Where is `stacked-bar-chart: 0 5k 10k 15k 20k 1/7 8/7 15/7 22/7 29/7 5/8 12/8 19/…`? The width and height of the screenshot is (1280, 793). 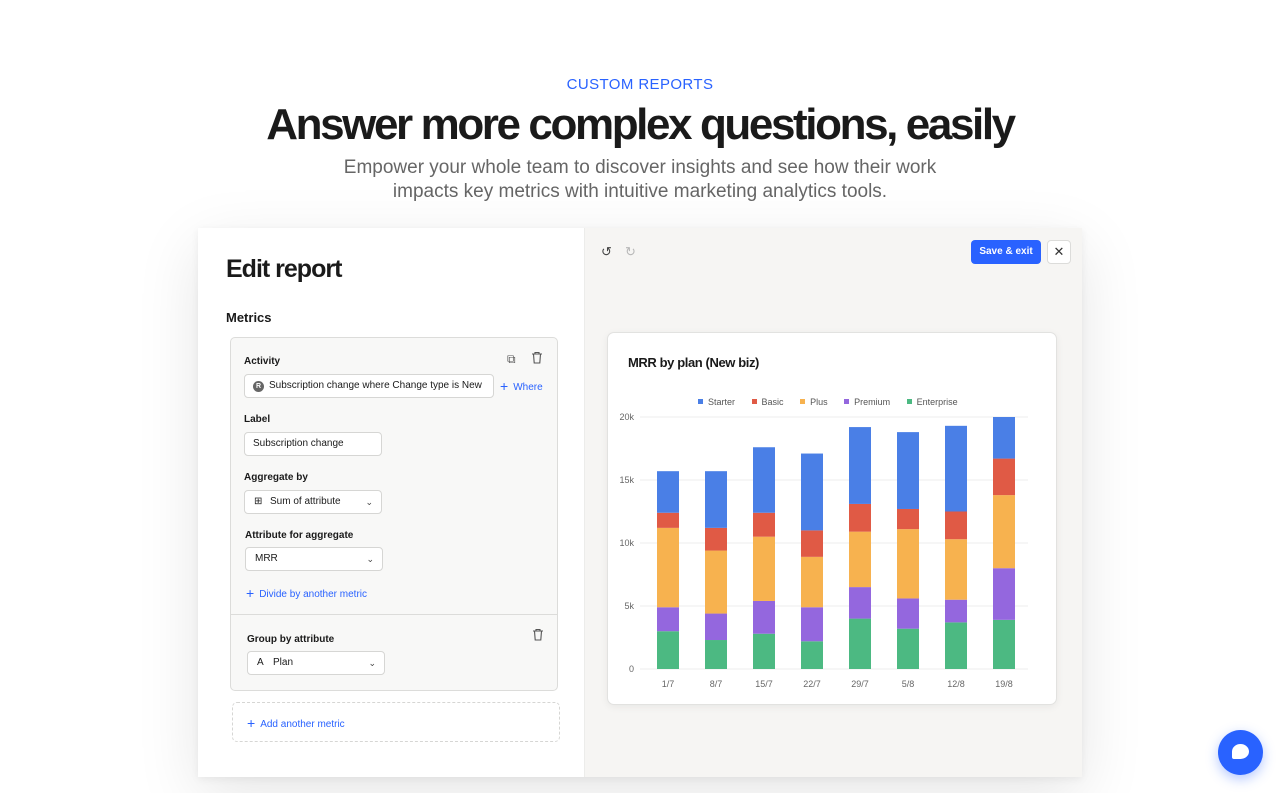
stacked-bar-chart: 0 5k 10k 15k 20k 1/7 8/7 15/7 22/7 29/7 5/8 12/8 19/… is located at coordinates (823, 550).